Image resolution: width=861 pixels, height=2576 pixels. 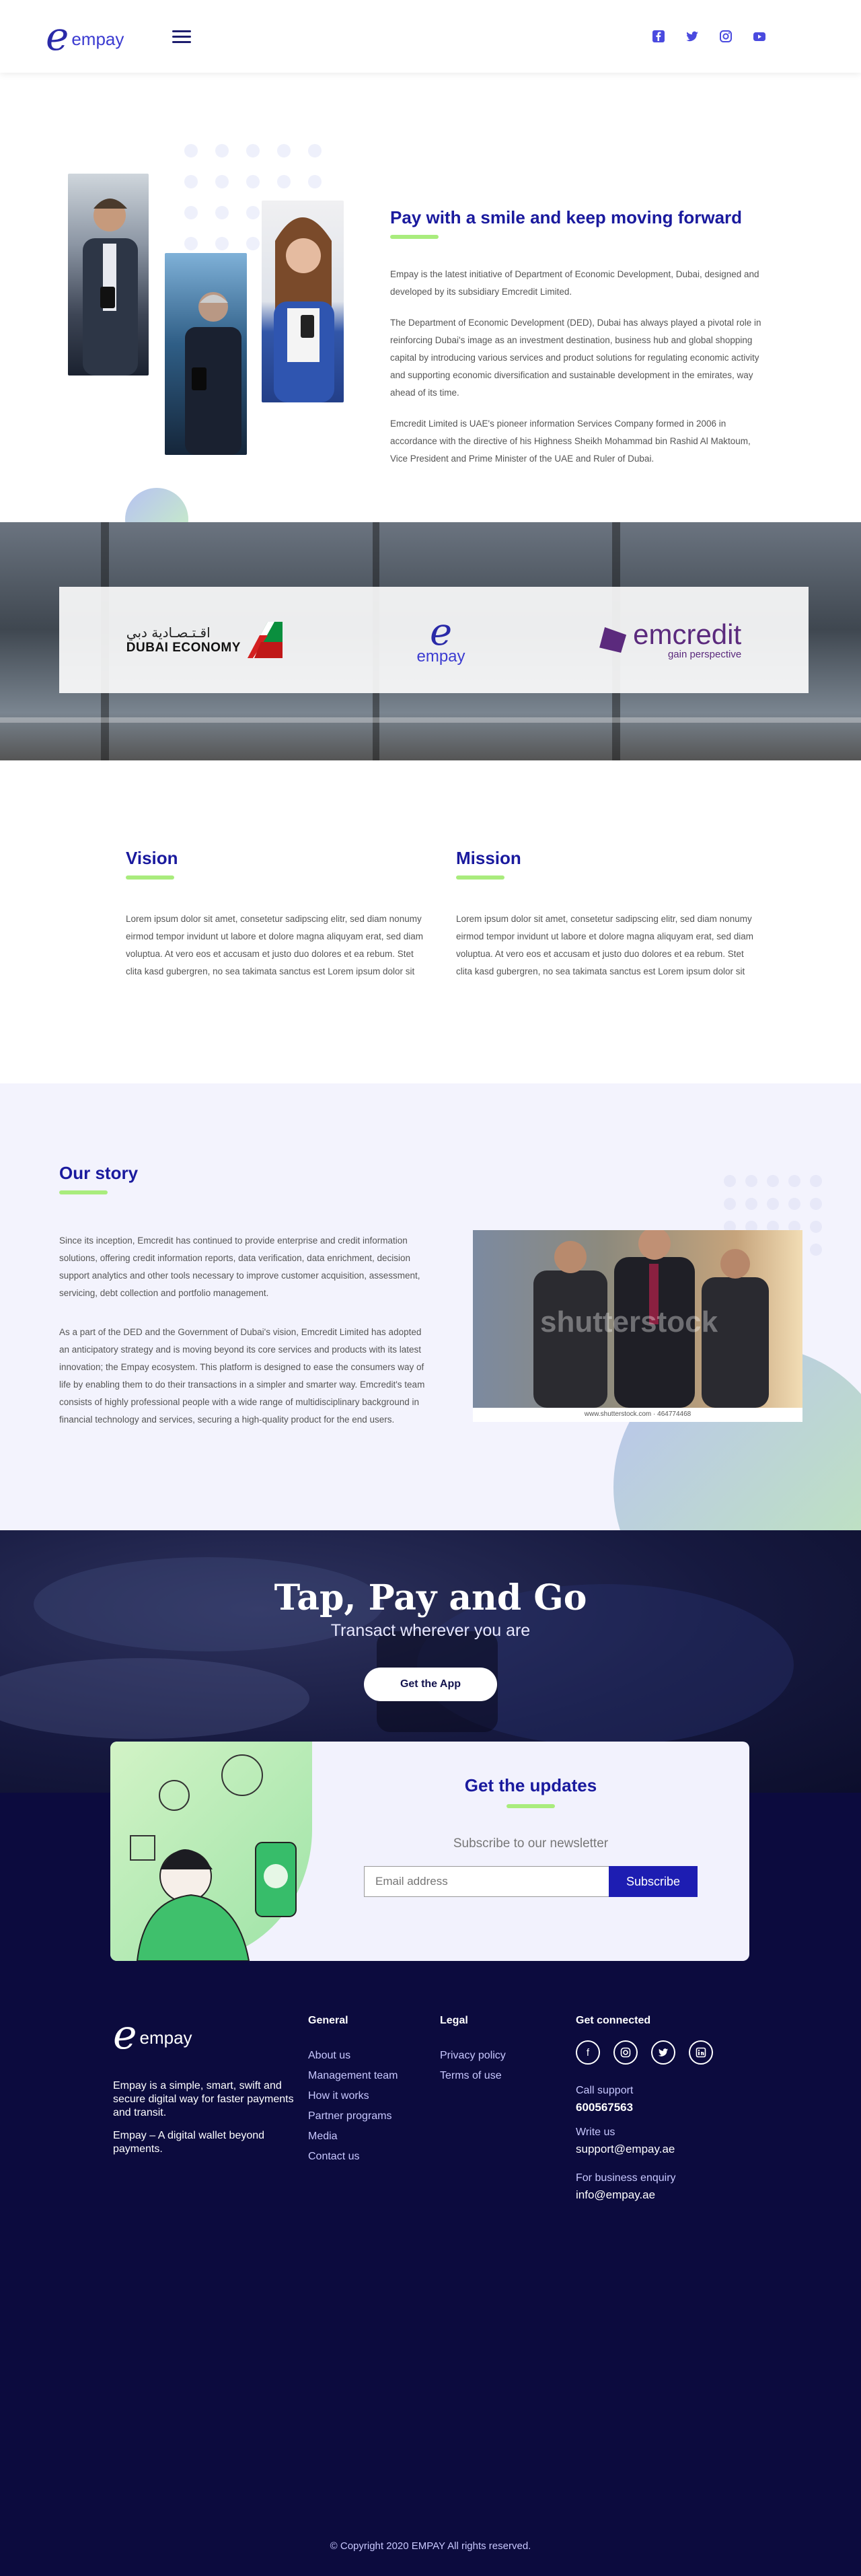 What do you see at coordinates (152, 858) in the screenshot?
I see `vision-title: Vision` at bounding box center [152, 858].